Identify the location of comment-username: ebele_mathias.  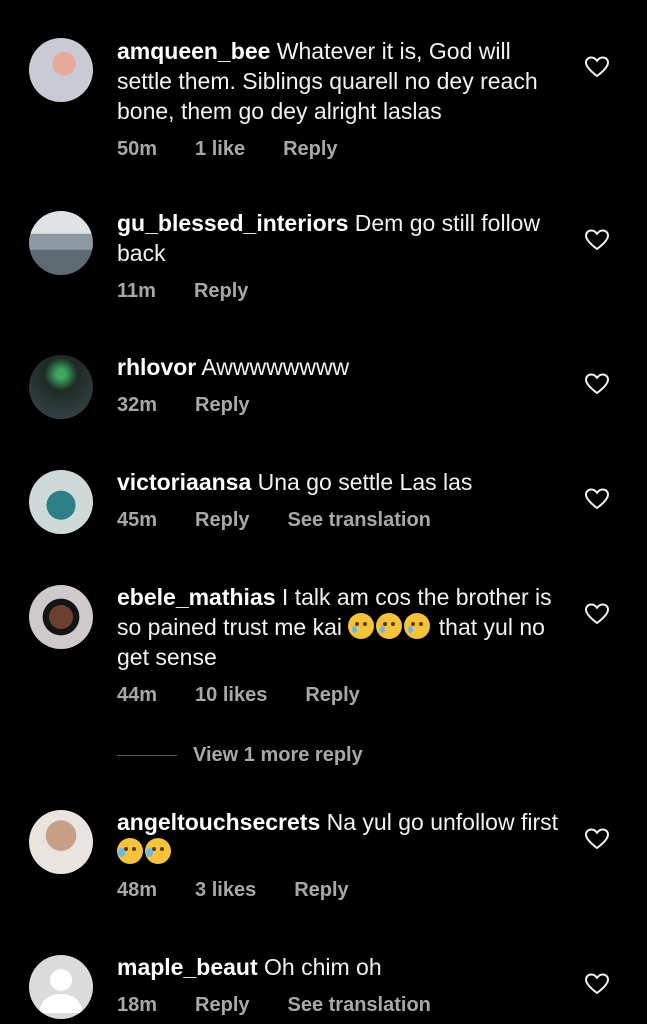
(196, 597).